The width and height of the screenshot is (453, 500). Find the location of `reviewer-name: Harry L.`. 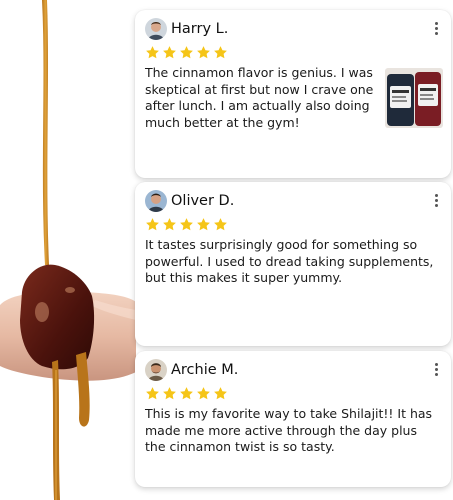

reviewer-name: Harry L. is located at coordinates (200, 29).